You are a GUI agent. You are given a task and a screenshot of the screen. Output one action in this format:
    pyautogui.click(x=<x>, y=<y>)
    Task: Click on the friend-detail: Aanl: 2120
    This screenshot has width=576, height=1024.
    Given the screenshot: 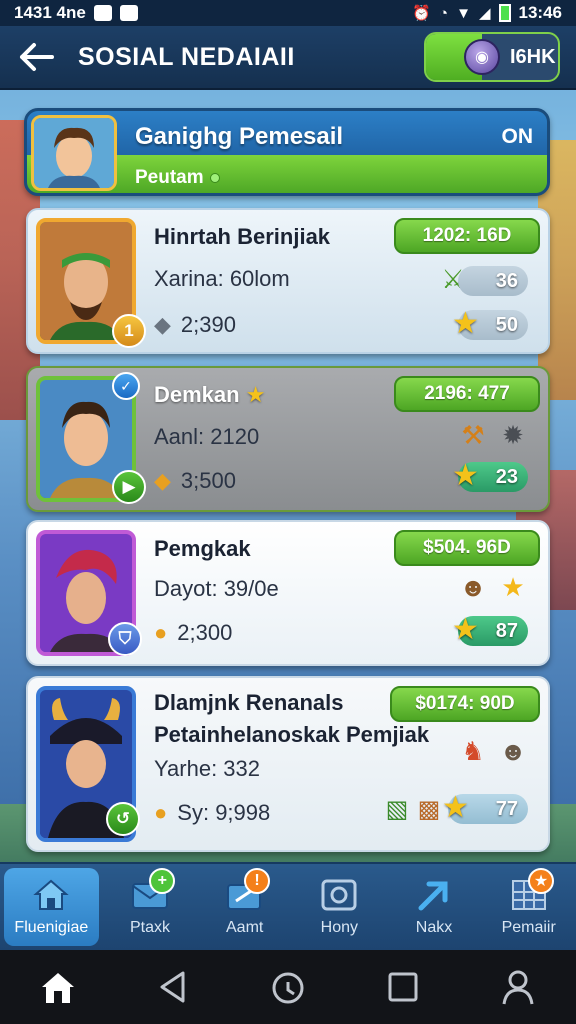 What is the action you would take?
    pyautogui.click(x=207, y=436)
    